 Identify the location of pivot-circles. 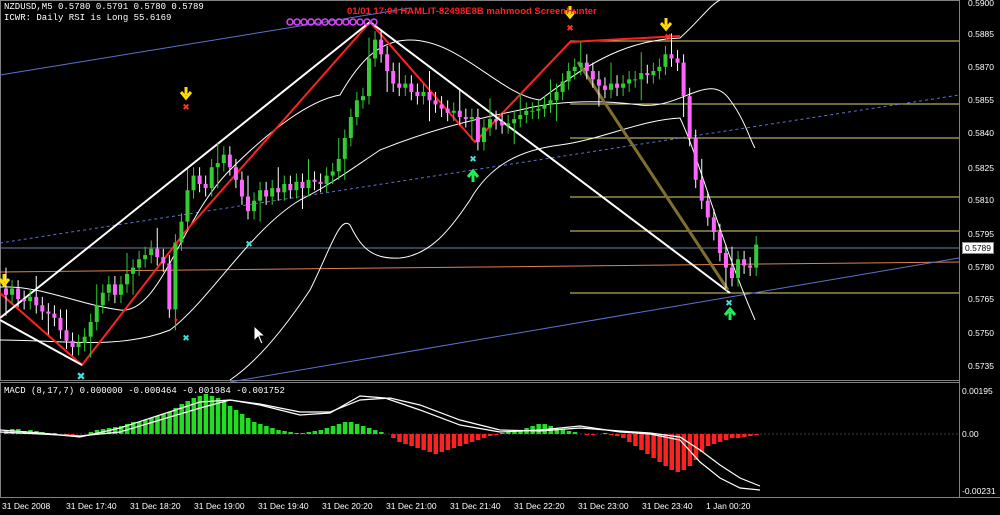
(332, 22).